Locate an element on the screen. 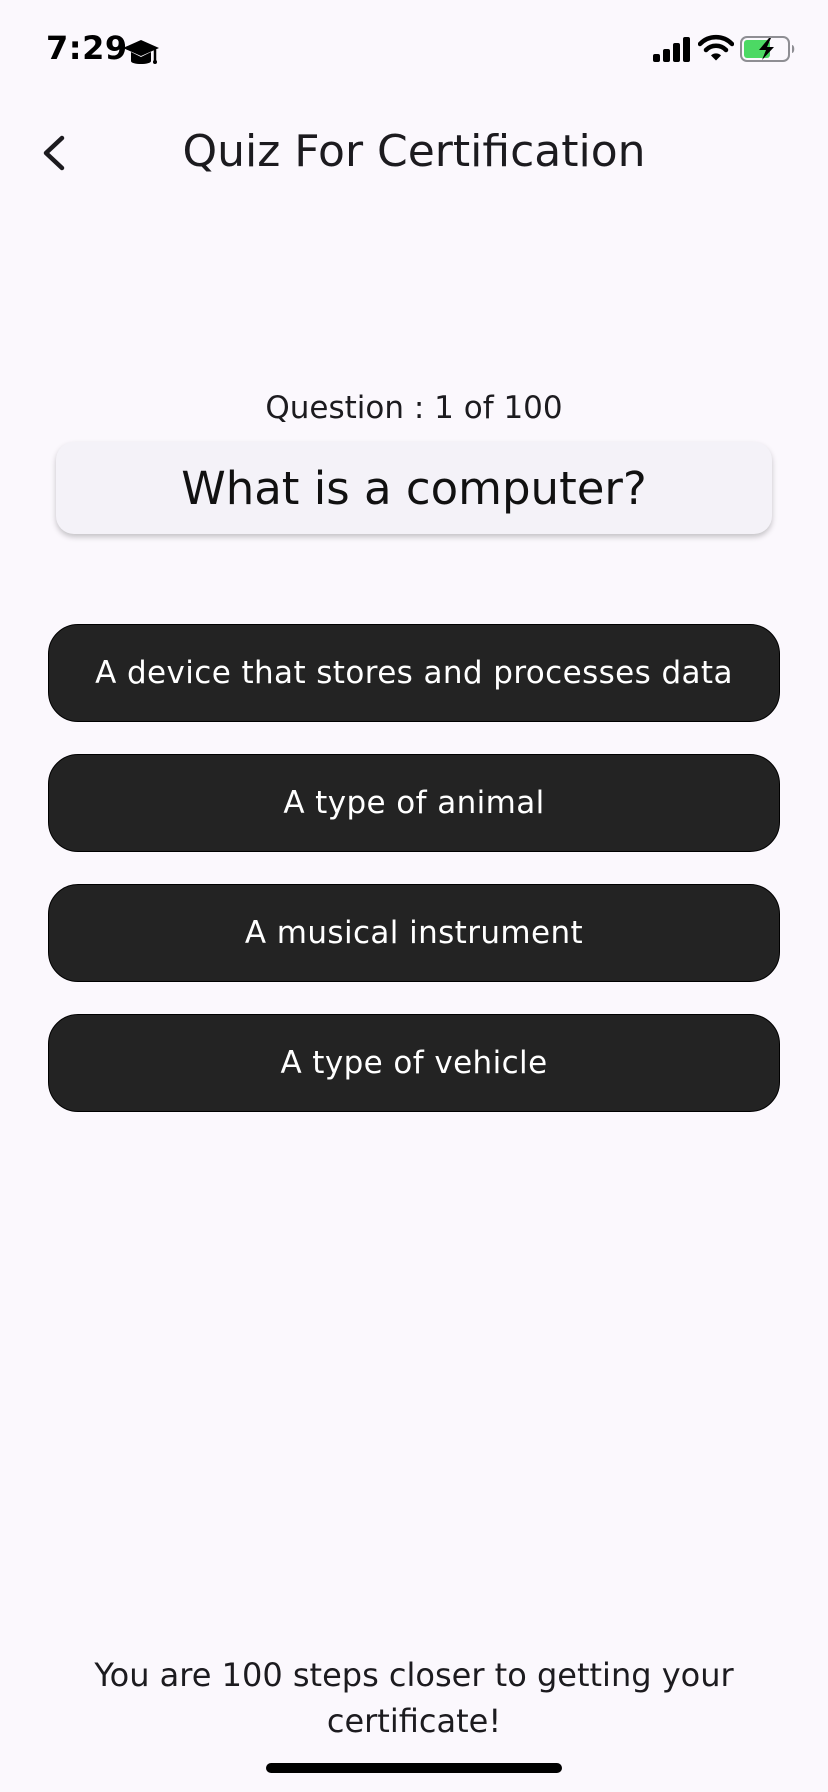  battery-charging-icon is located at coordinates (767, 49).